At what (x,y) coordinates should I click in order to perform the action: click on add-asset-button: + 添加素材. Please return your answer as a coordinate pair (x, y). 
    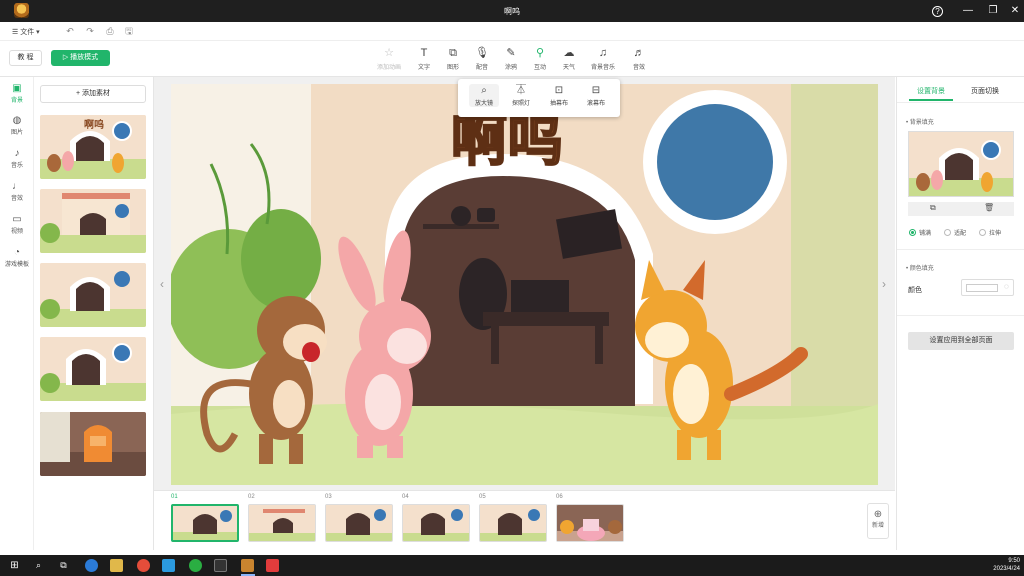
    Looking at the image, I should click on (93, 94).